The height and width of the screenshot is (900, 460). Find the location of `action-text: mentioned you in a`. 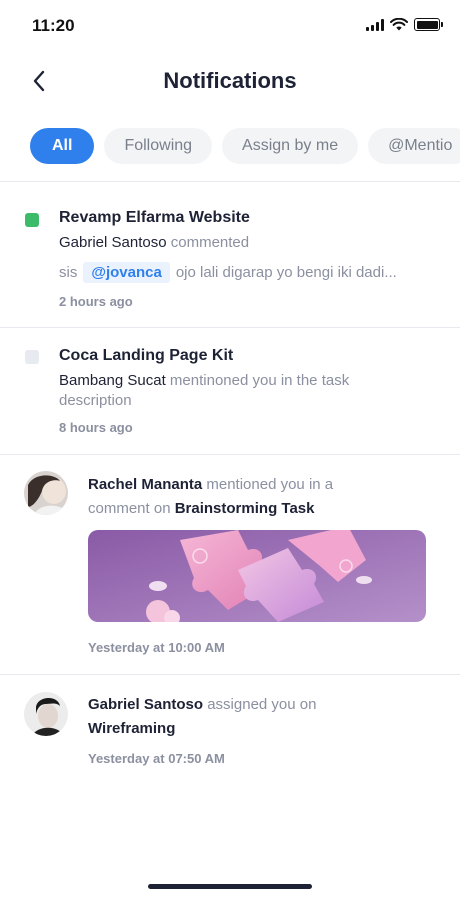

action-text: mentioned you in a is located at coordinates (270, 484).